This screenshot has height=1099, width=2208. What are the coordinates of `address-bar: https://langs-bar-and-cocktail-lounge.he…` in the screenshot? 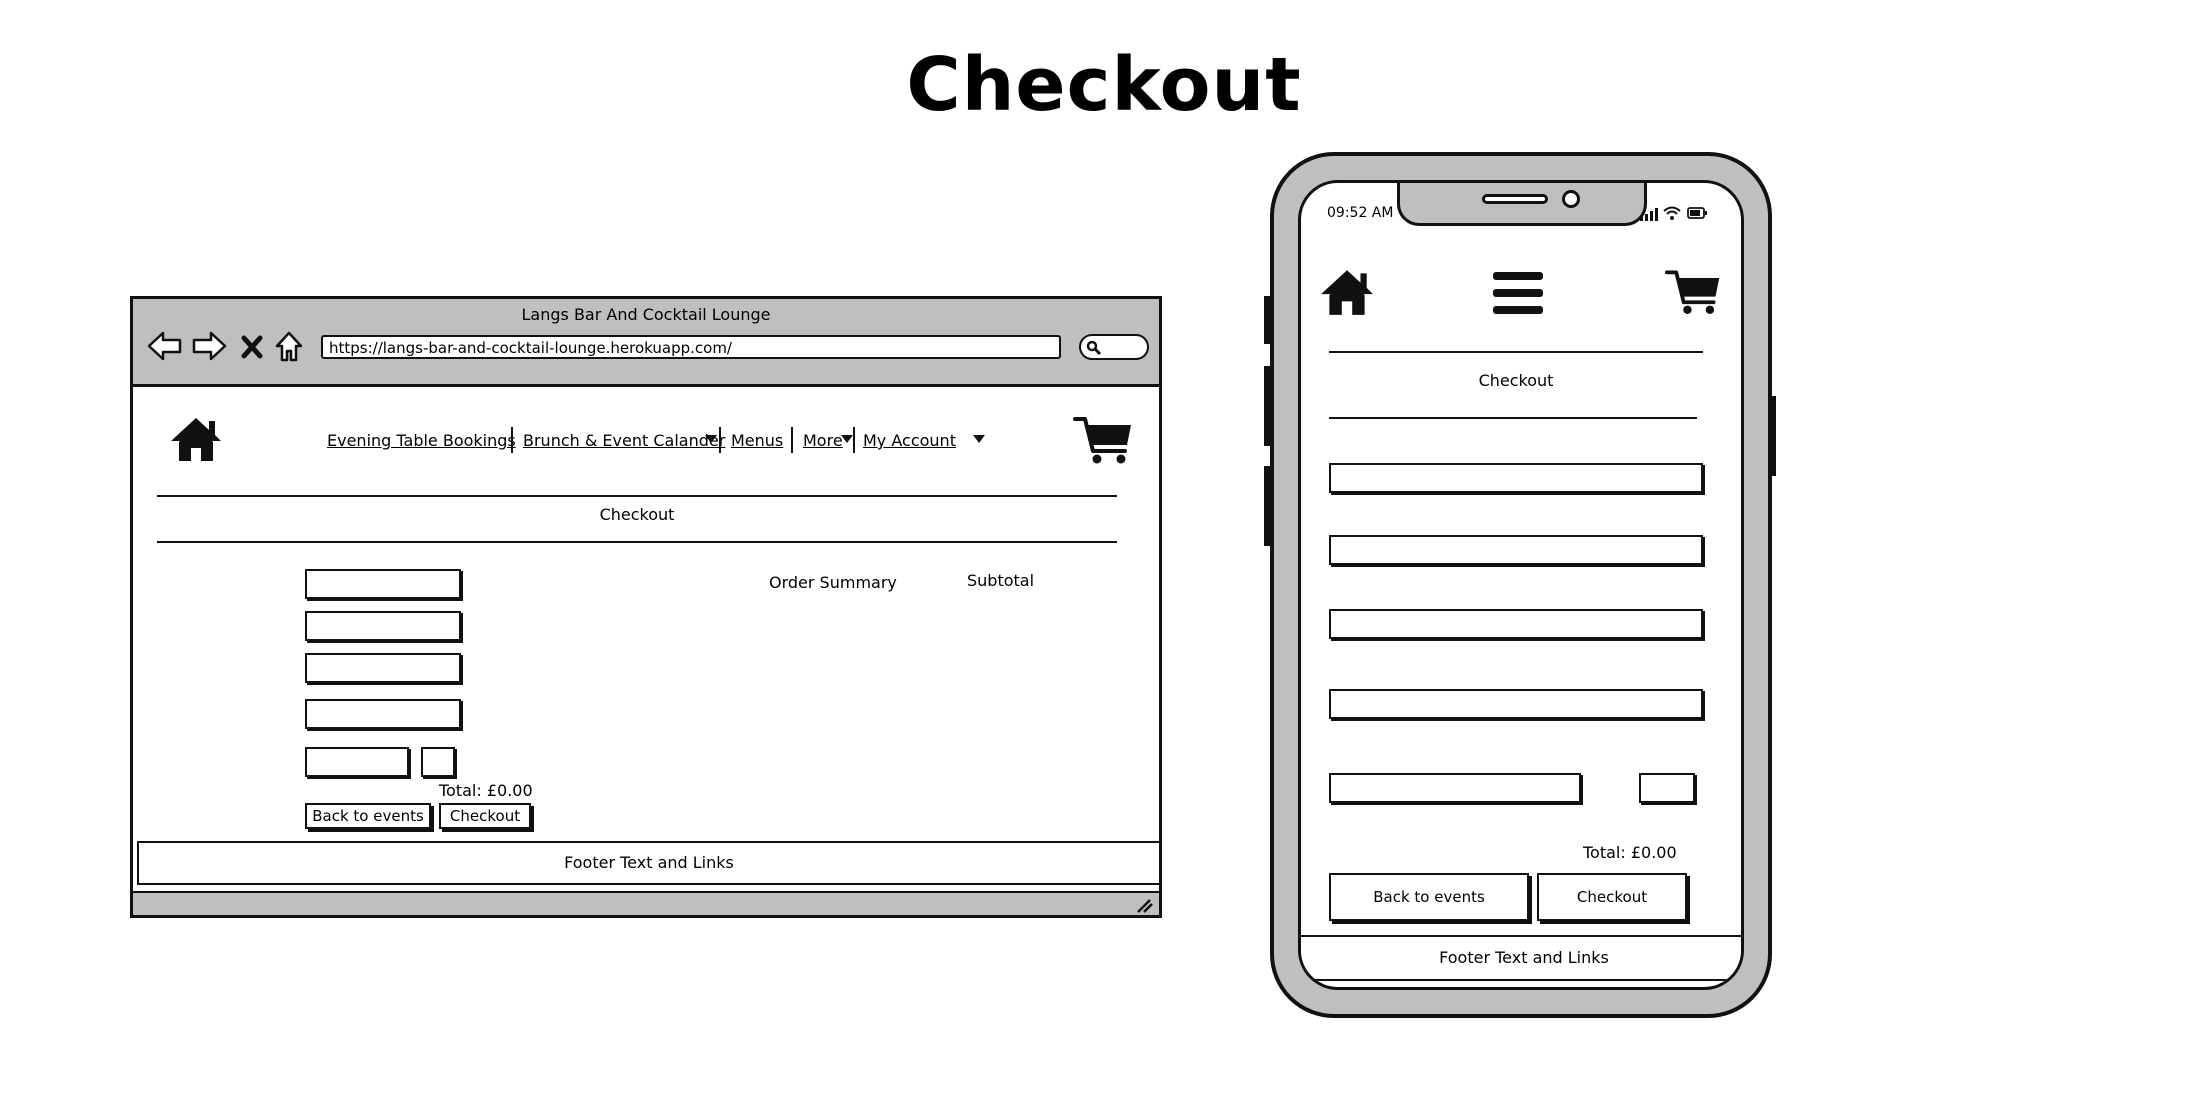 It's located at (691, 347).